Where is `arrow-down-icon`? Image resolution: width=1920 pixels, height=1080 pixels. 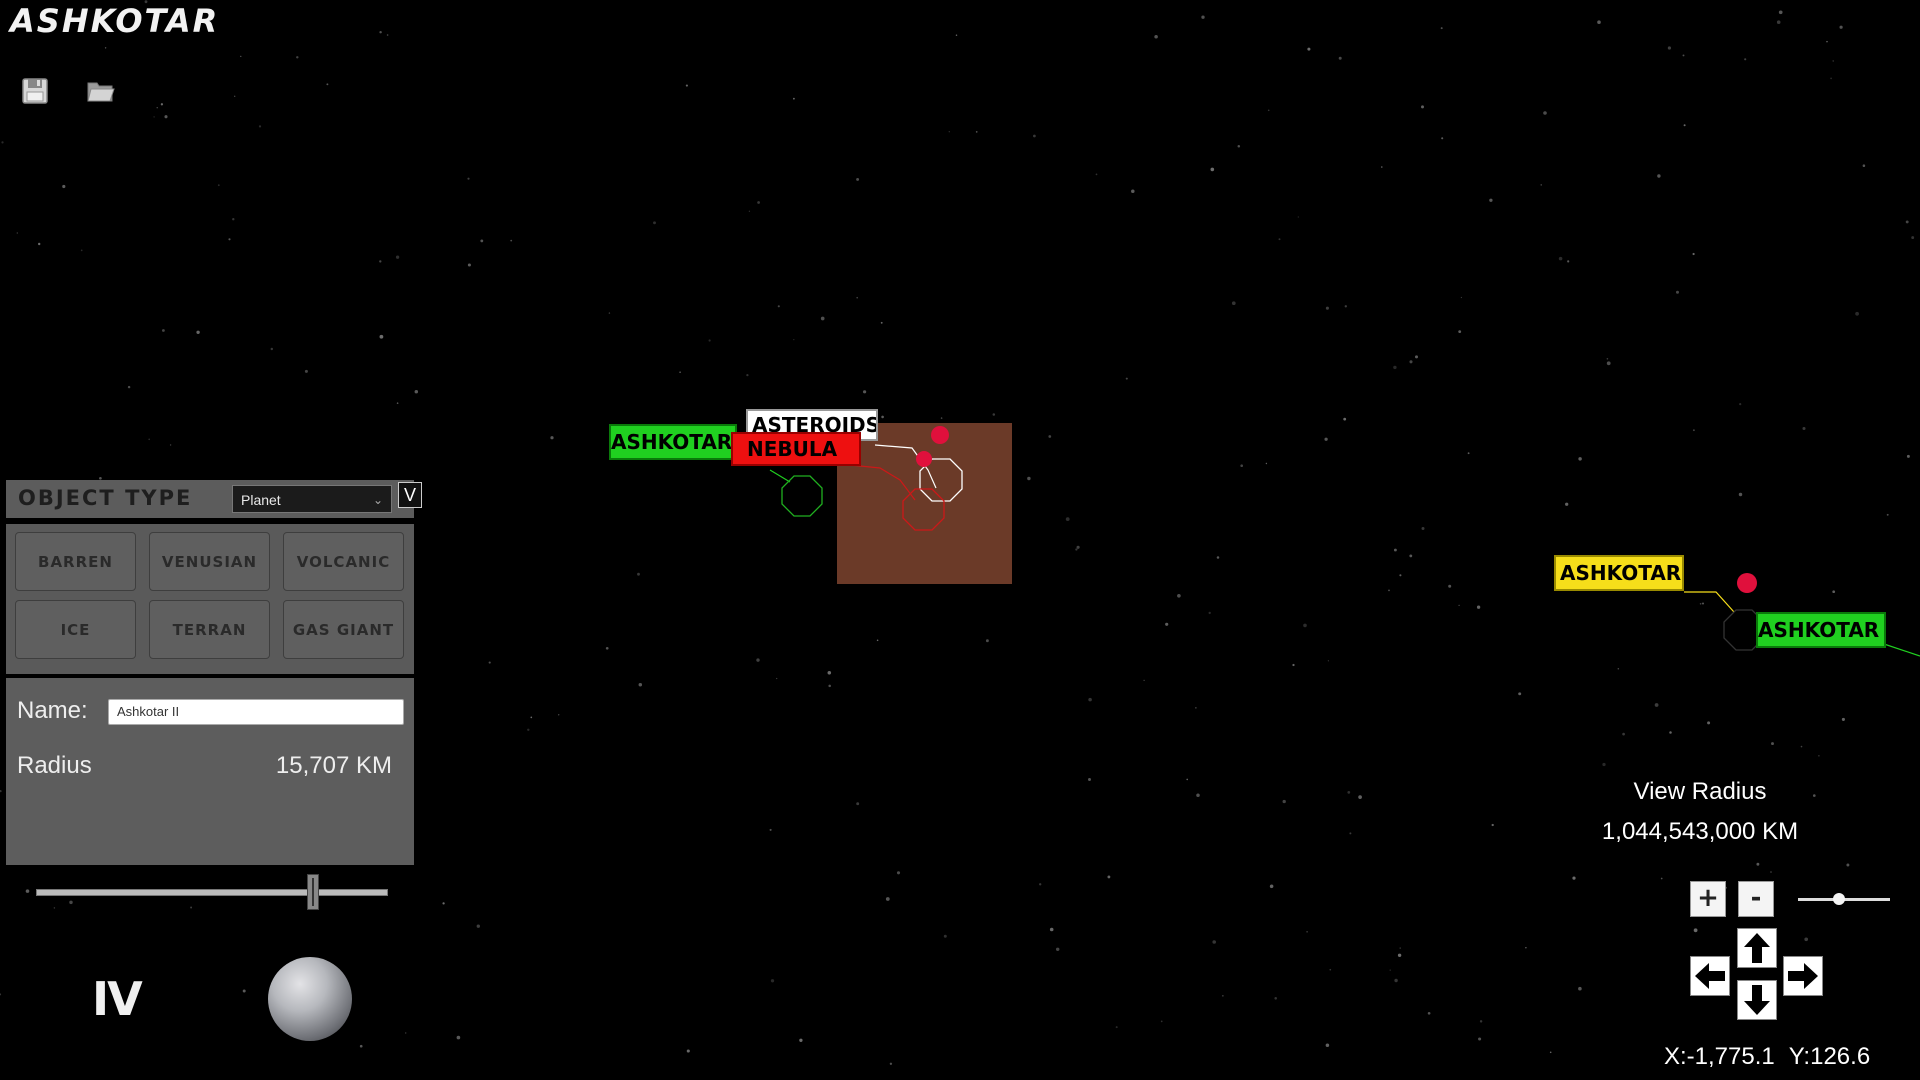 arrow-down-icon is located at coordinates (1757, 1000).